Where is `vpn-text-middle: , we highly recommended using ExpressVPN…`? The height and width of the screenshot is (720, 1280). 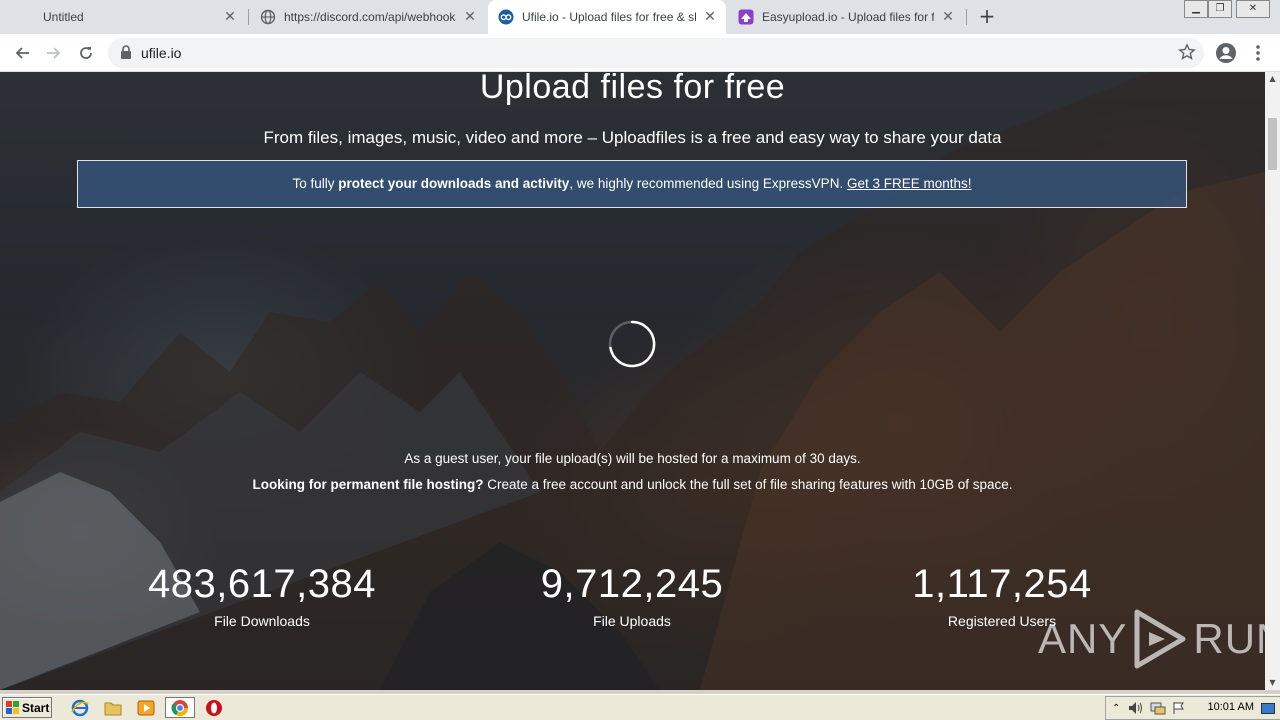
vpn-text-middle: , we highly recommended using ExpressVPN… is located at coordinates (708, 183).